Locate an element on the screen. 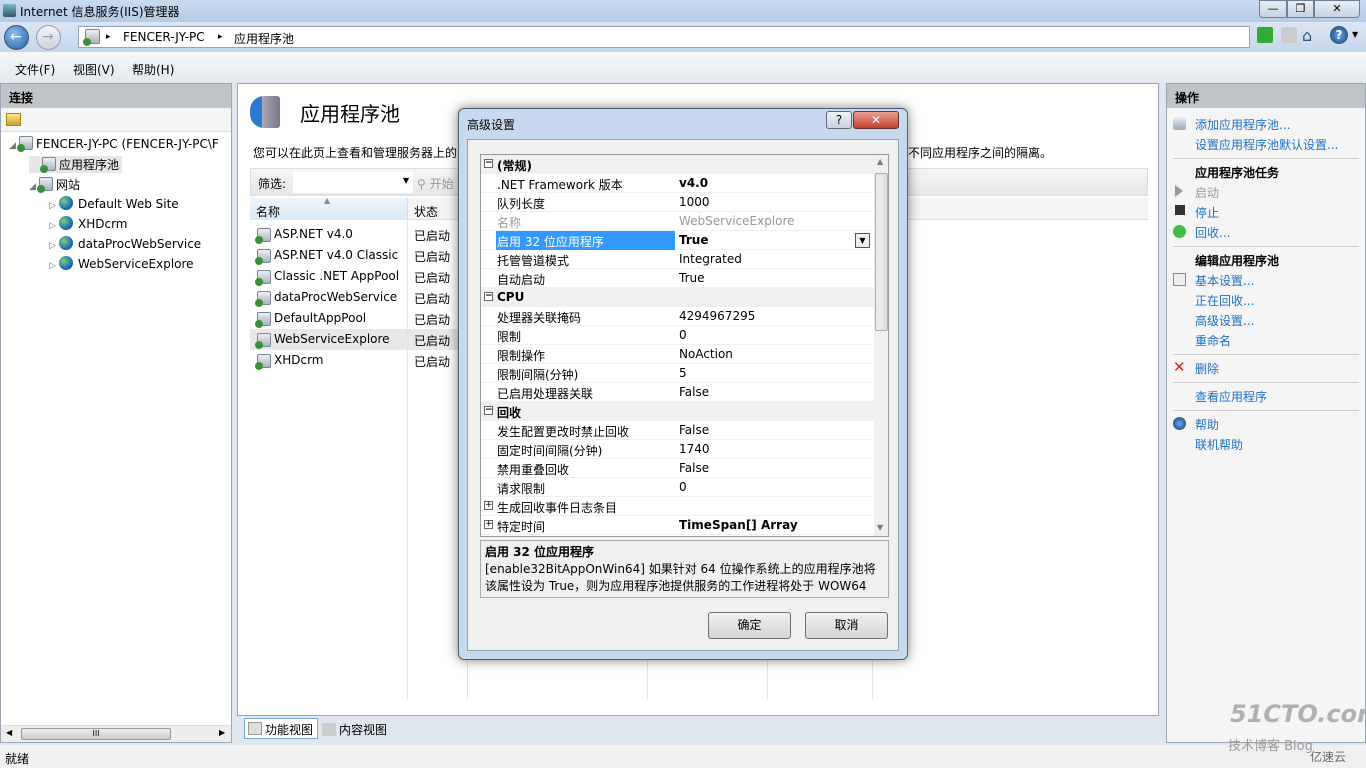 The image size is (1366, 768). property-category: − 回收 is located at coordinates (677, 411).